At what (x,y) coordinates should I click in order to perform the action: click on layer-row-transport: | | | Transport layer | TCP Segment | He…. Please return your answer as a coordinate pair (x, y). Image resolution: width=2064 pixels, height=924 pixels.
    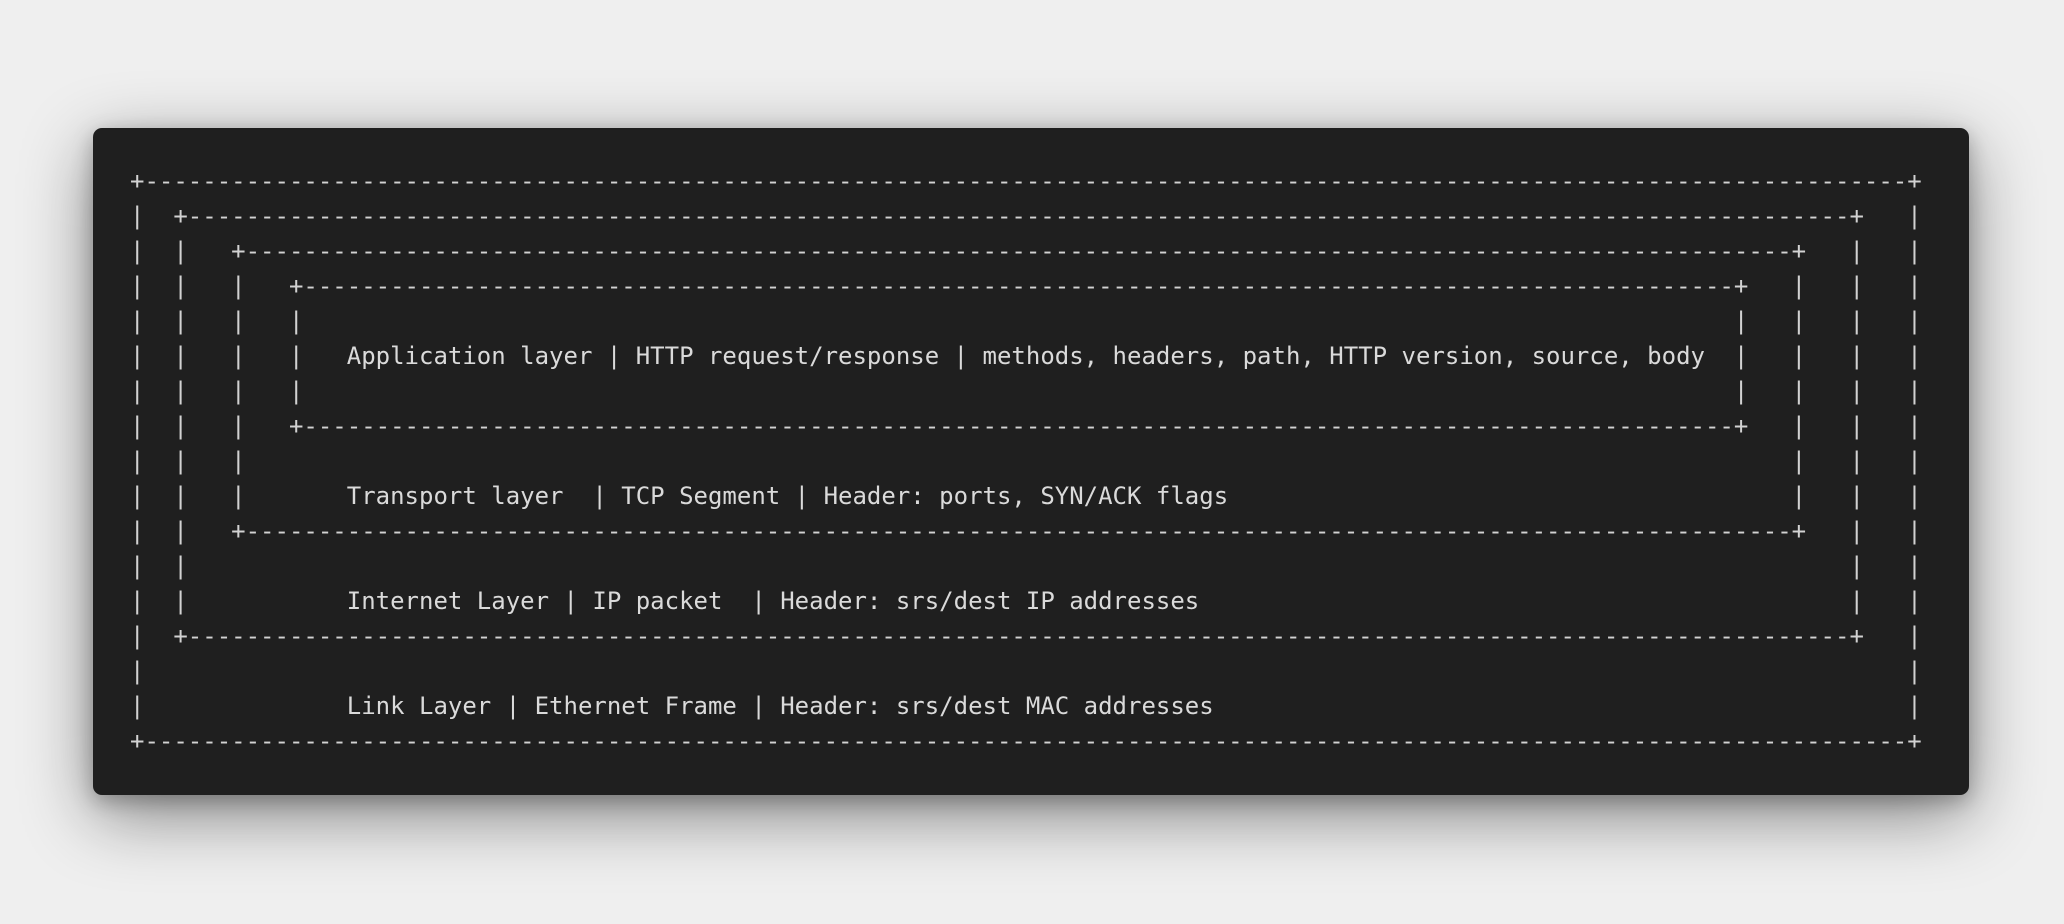
    Looking at the image, I should click on (1049, 496).